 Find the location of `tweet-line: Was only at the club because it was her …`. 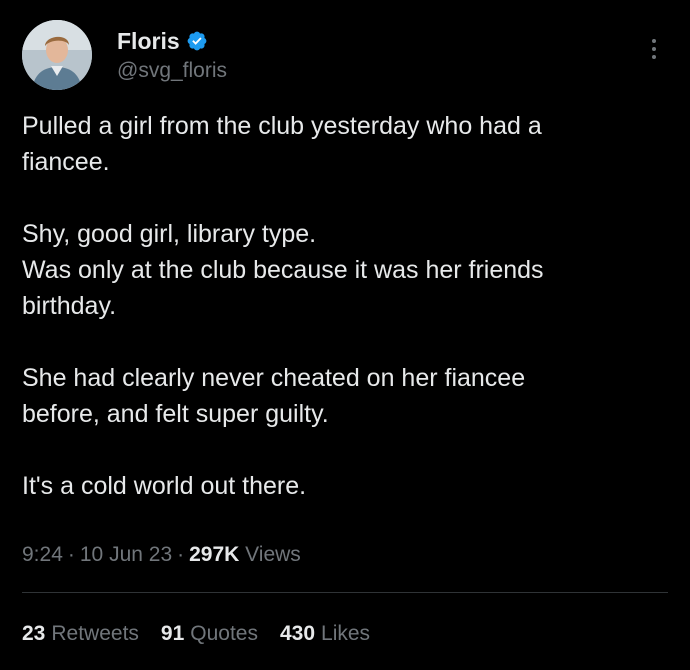

tweet-line: Was only at the club because it was her … is located at coordinates (283, 270).